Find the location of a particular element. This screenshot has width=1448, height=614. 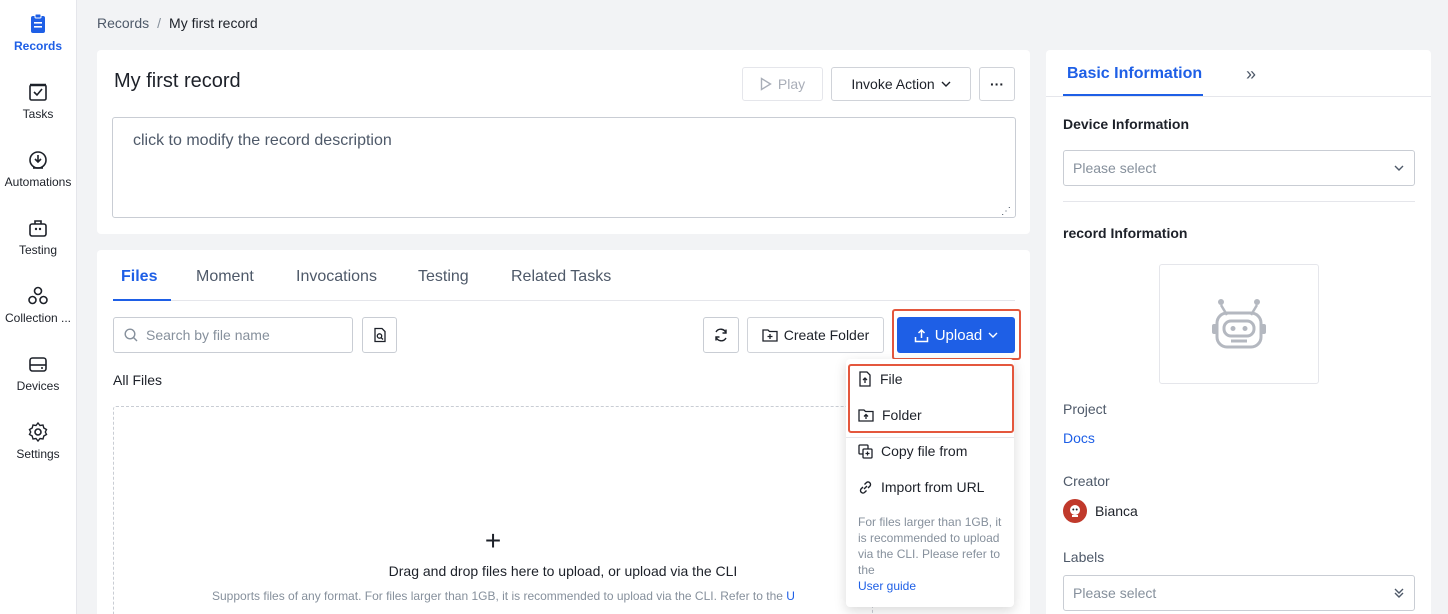

testing-icon is located at coordinates (38, 228).